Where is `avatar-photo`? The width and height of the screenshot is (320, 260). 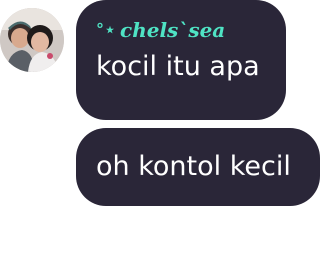
avatar-photo is located at coordinates (32, 40).